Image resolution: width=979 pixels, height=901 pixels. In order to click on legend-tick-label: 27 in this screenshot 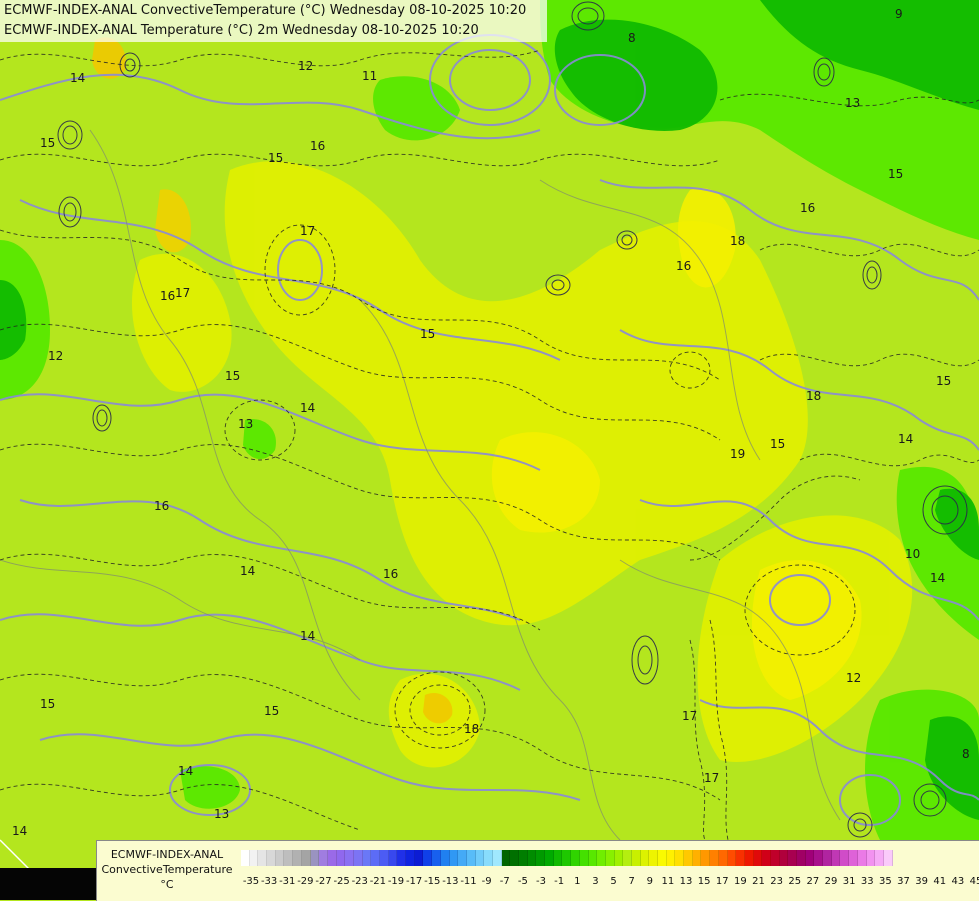, I will do `click(813, 881)`.